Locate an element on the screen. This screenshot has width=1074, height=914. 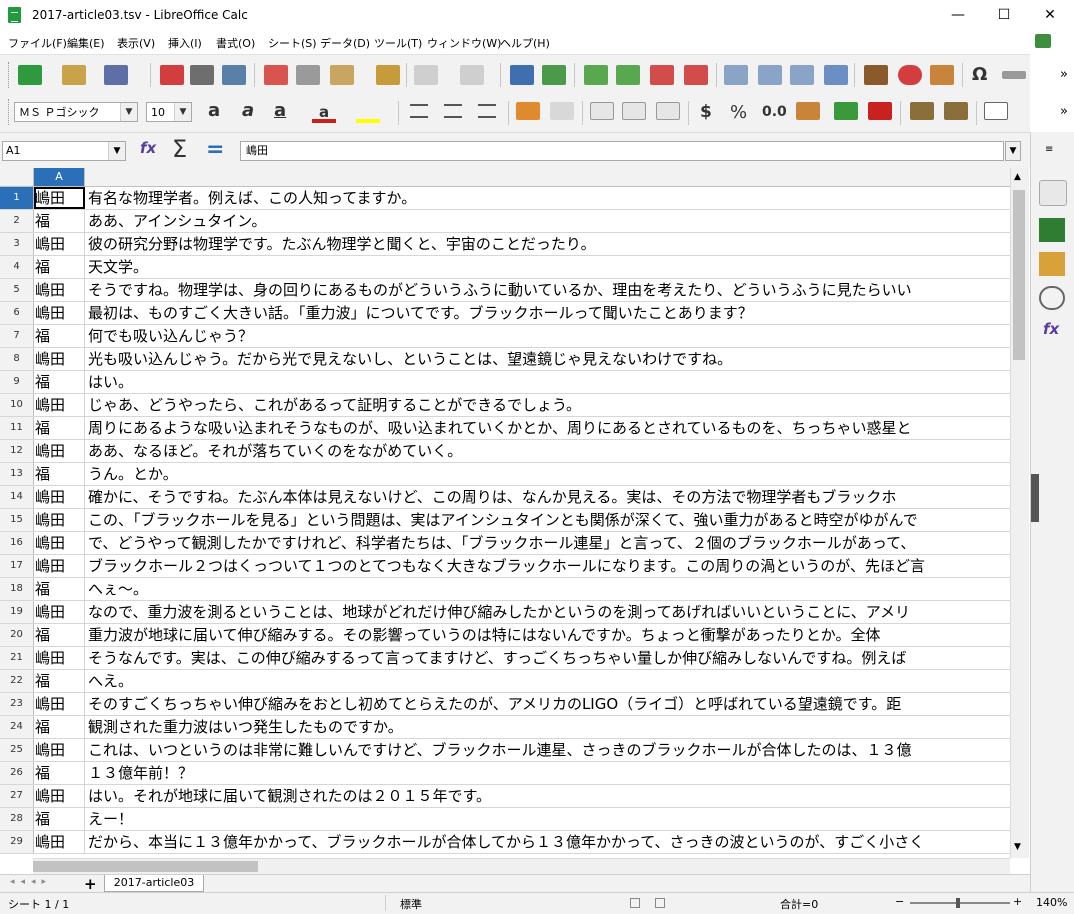
menu-window: ウィンドウ(W) is located at coordinates (464, 43).